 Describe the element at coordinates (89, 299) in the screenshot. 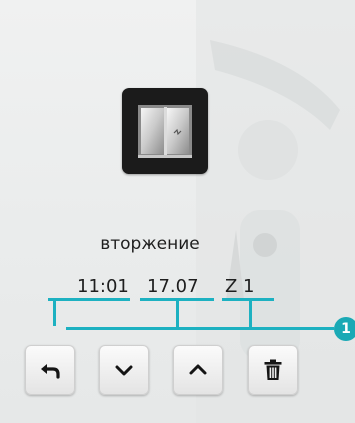

I see `time-underline` at that location.